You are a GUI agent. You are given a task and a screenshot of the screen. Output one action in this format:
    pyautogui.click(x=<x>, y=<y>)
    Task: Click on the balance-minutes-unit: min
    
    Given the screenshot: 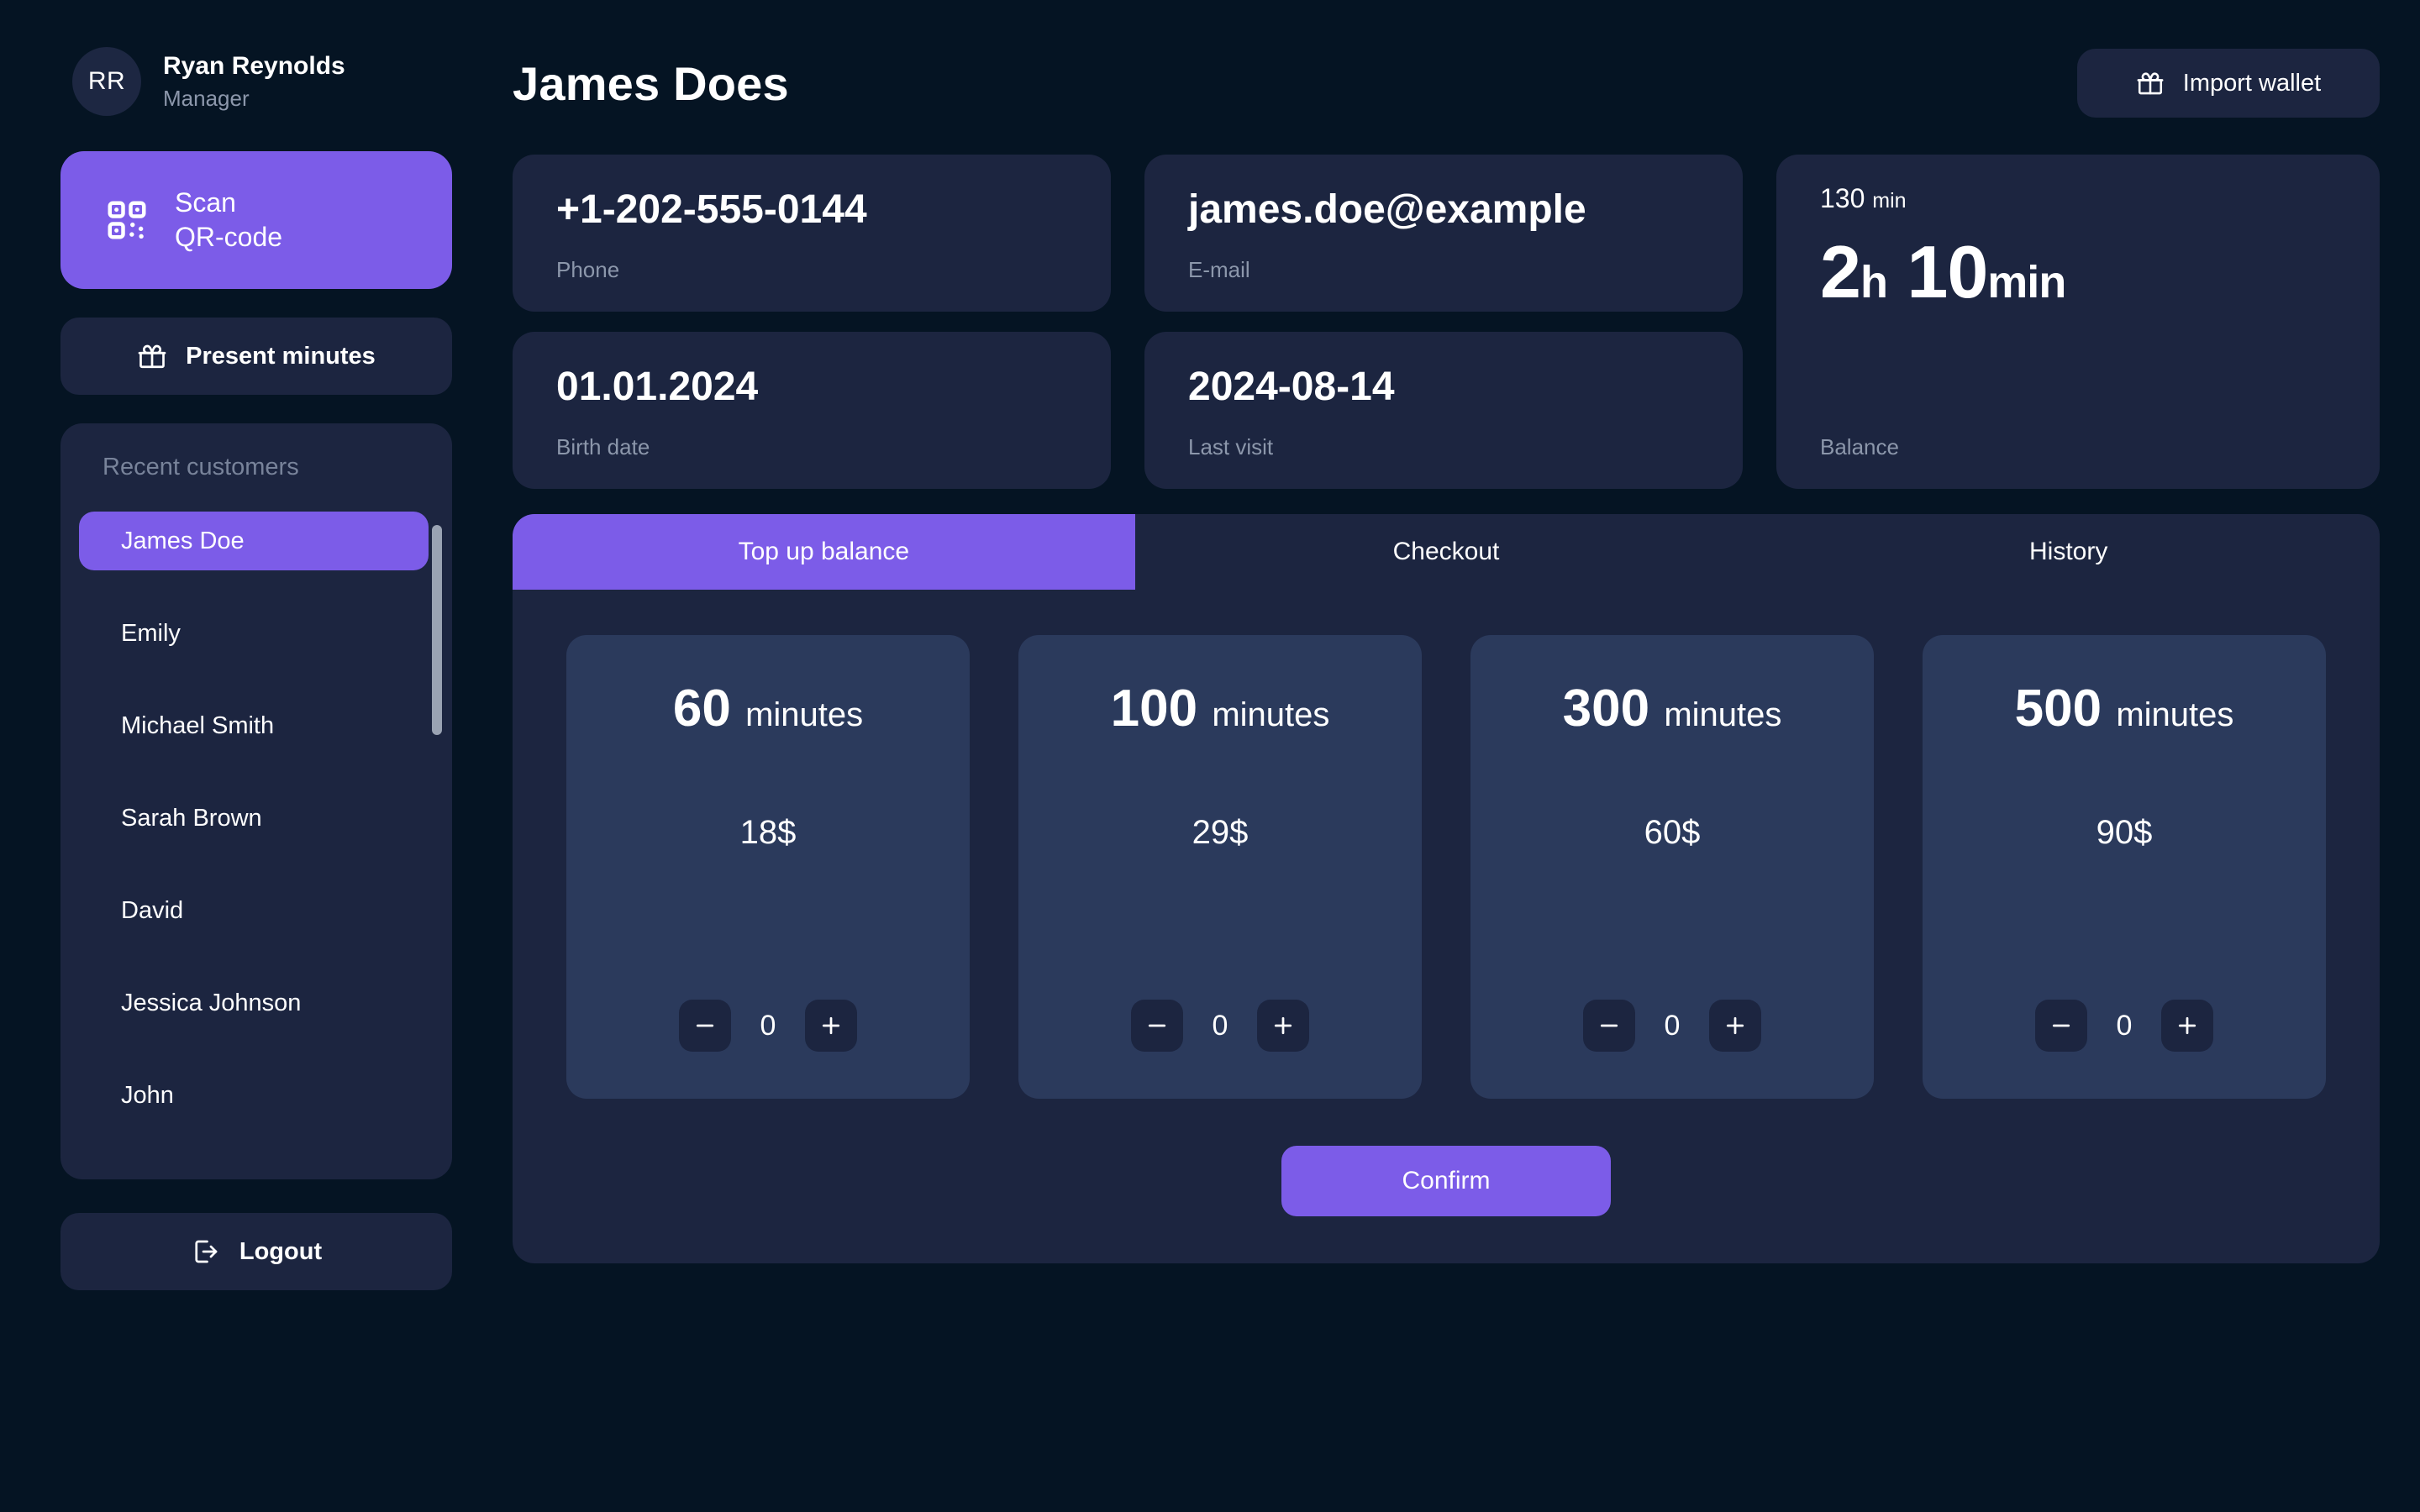 What is the action you would take?
    pyautogui.click(x=2027, y=282)
    